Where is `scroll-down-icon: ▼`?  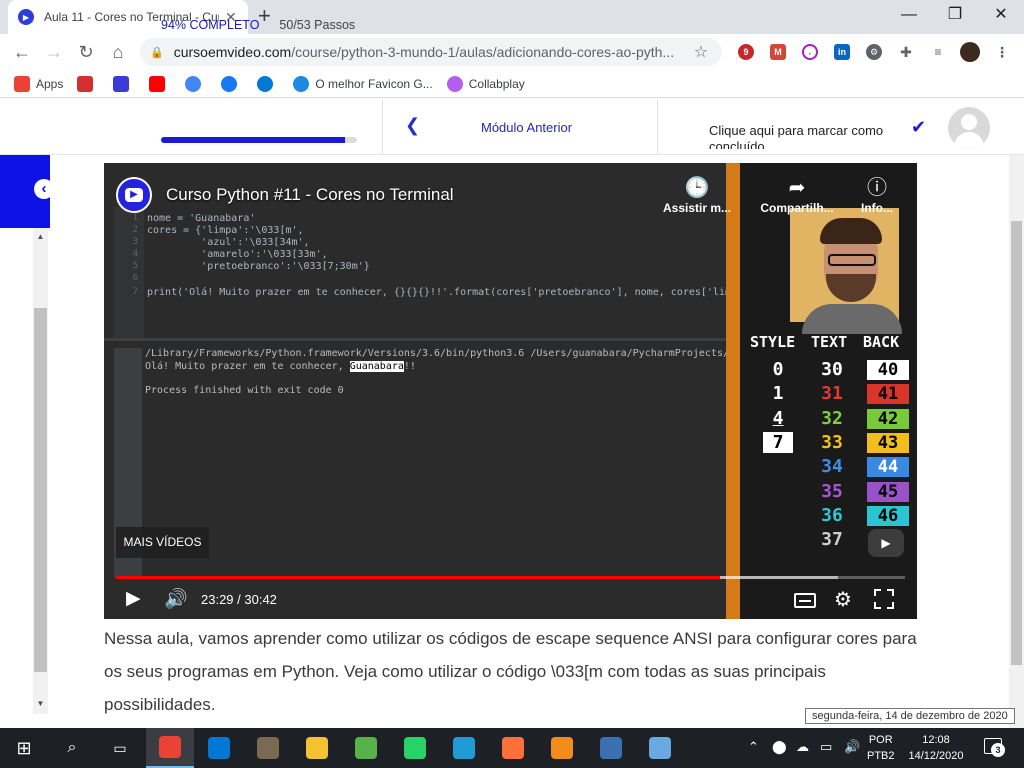 scroll-down-icon: ▼ is located at coordinates (40, 703).